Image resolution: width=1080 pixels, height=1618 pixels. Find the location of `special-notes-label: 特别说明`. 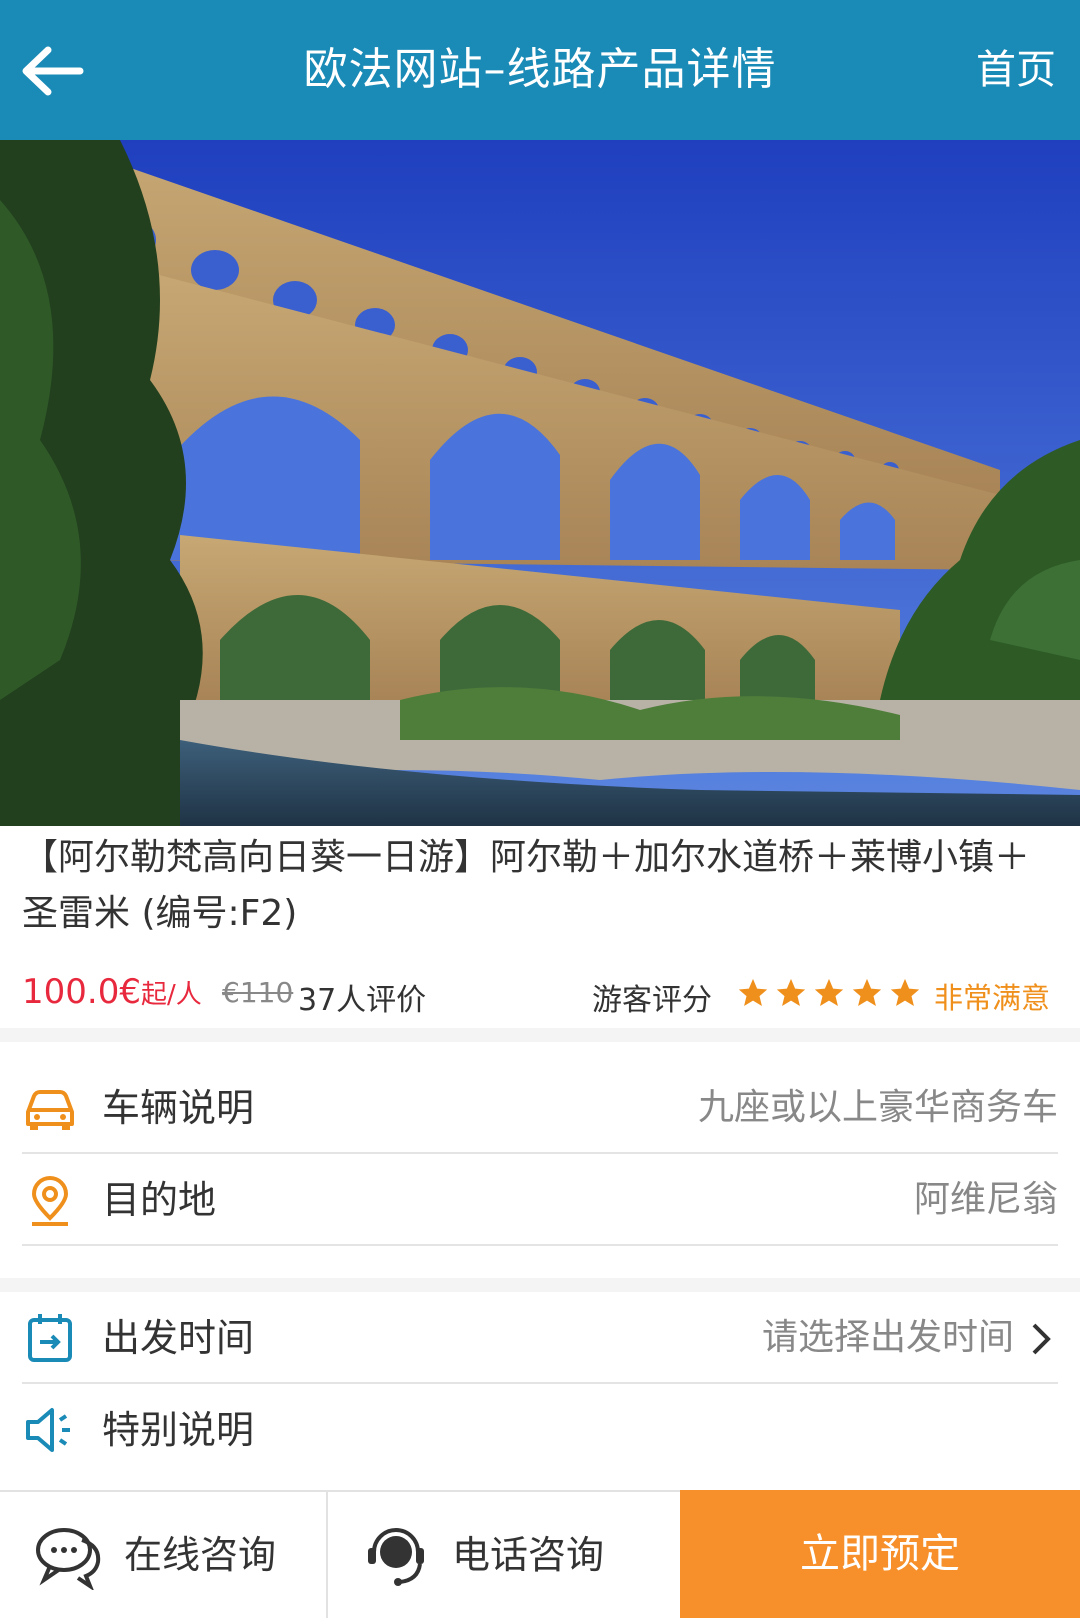

special-notes-label: 特别说明 is located at coordinates (178, 1430).